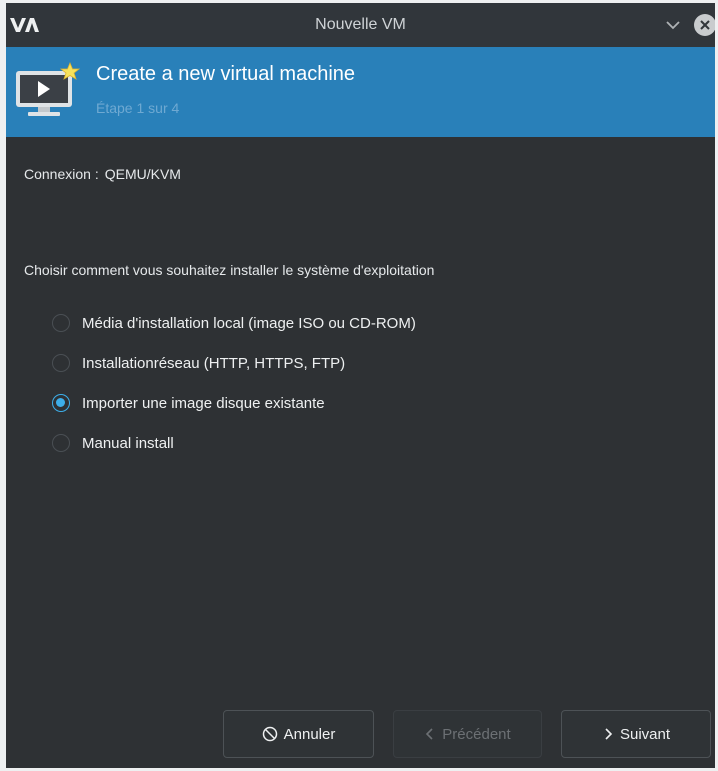 The height and width of the screenshot is (771, 718). What do you see at coordinates (213, 363) in the screenshot?
I see `option-network-install-label: Installationréseau (HTTP, HTTPS, FTP)` at bounding box center [213, 363].